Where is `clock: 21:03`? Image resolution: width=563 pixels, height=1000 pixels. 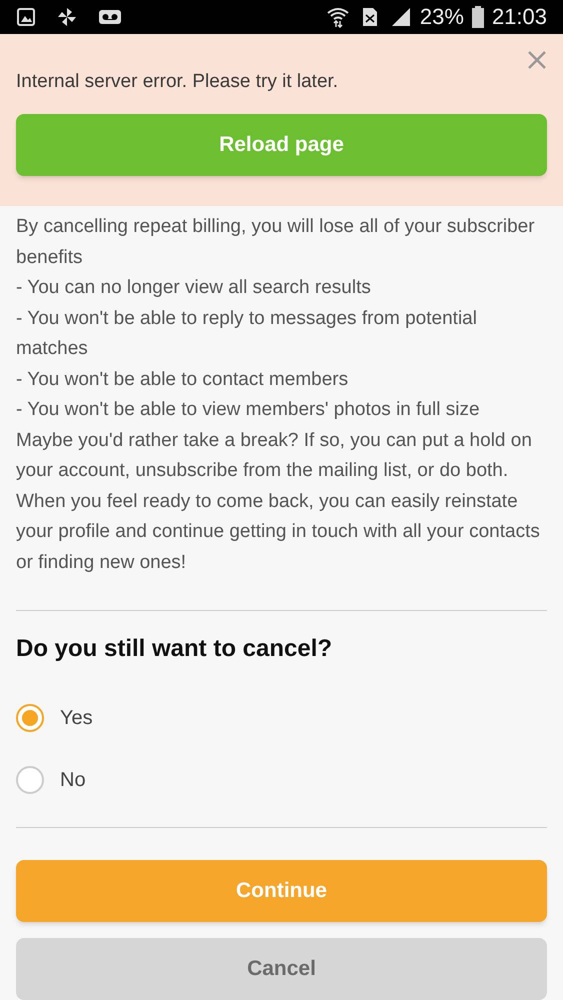 clock: 21:03 is located at coordinates (519, 17).